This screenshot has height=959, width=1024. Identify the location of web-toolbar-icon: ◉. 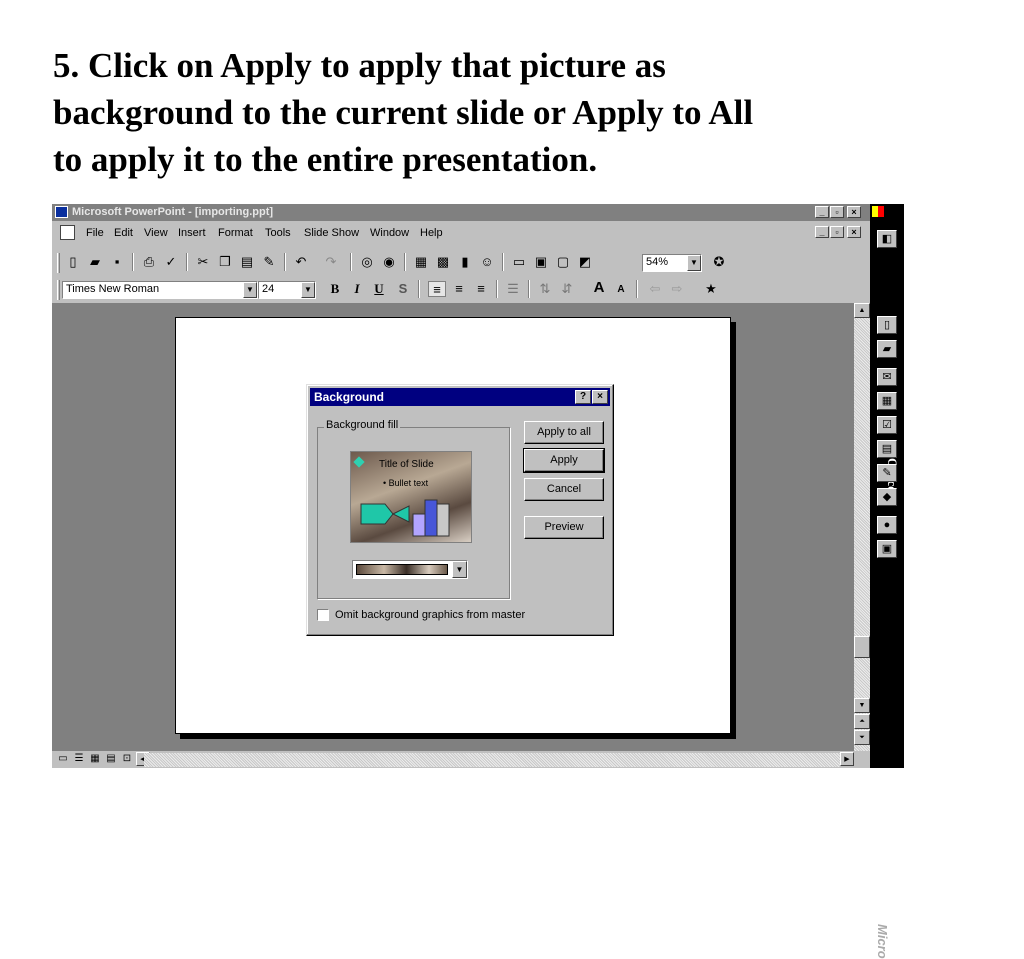
(389, 262).